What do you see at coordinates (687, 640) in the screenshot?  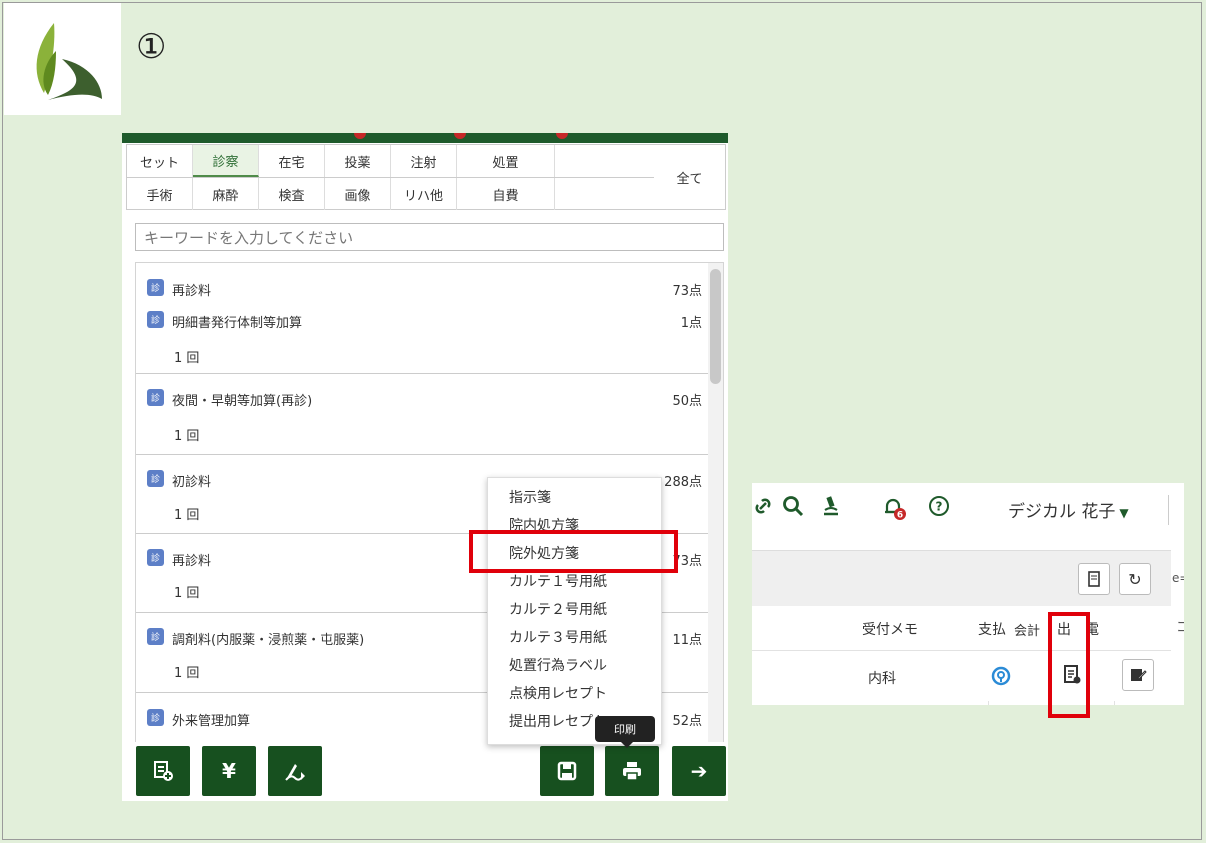 I see `item-points: 11点` at bounding box center [687, 640].